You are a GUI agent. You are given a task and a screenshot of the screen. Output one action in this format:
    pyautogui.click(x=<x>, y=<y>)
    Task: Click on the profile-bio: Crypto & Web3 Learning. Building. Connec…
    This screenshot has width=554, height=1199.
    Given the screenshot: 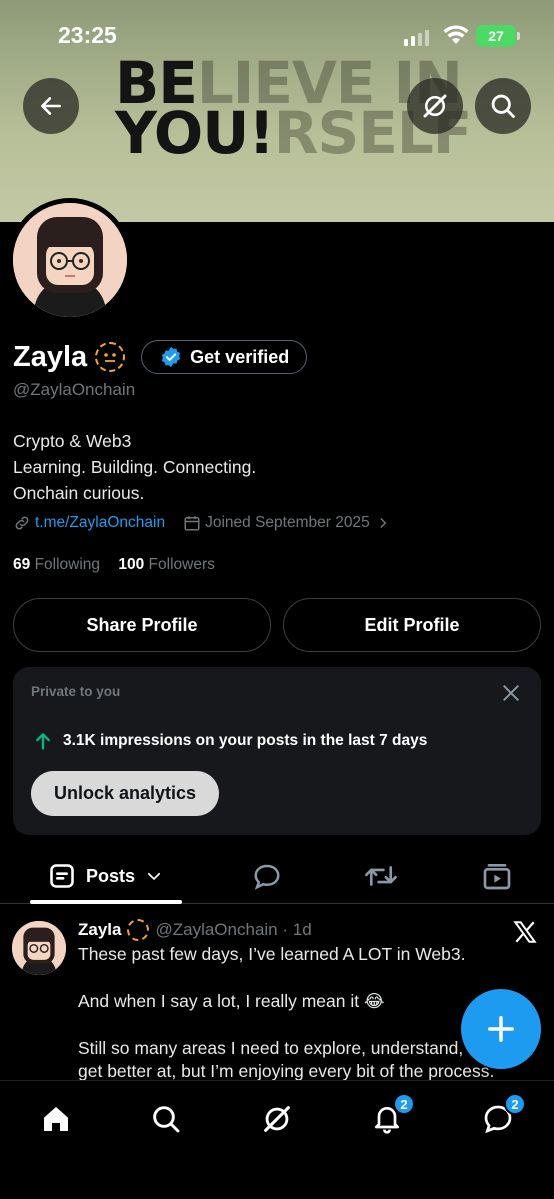 What is the action you would take?
    pyautogui.click(x=134, y=467)
    